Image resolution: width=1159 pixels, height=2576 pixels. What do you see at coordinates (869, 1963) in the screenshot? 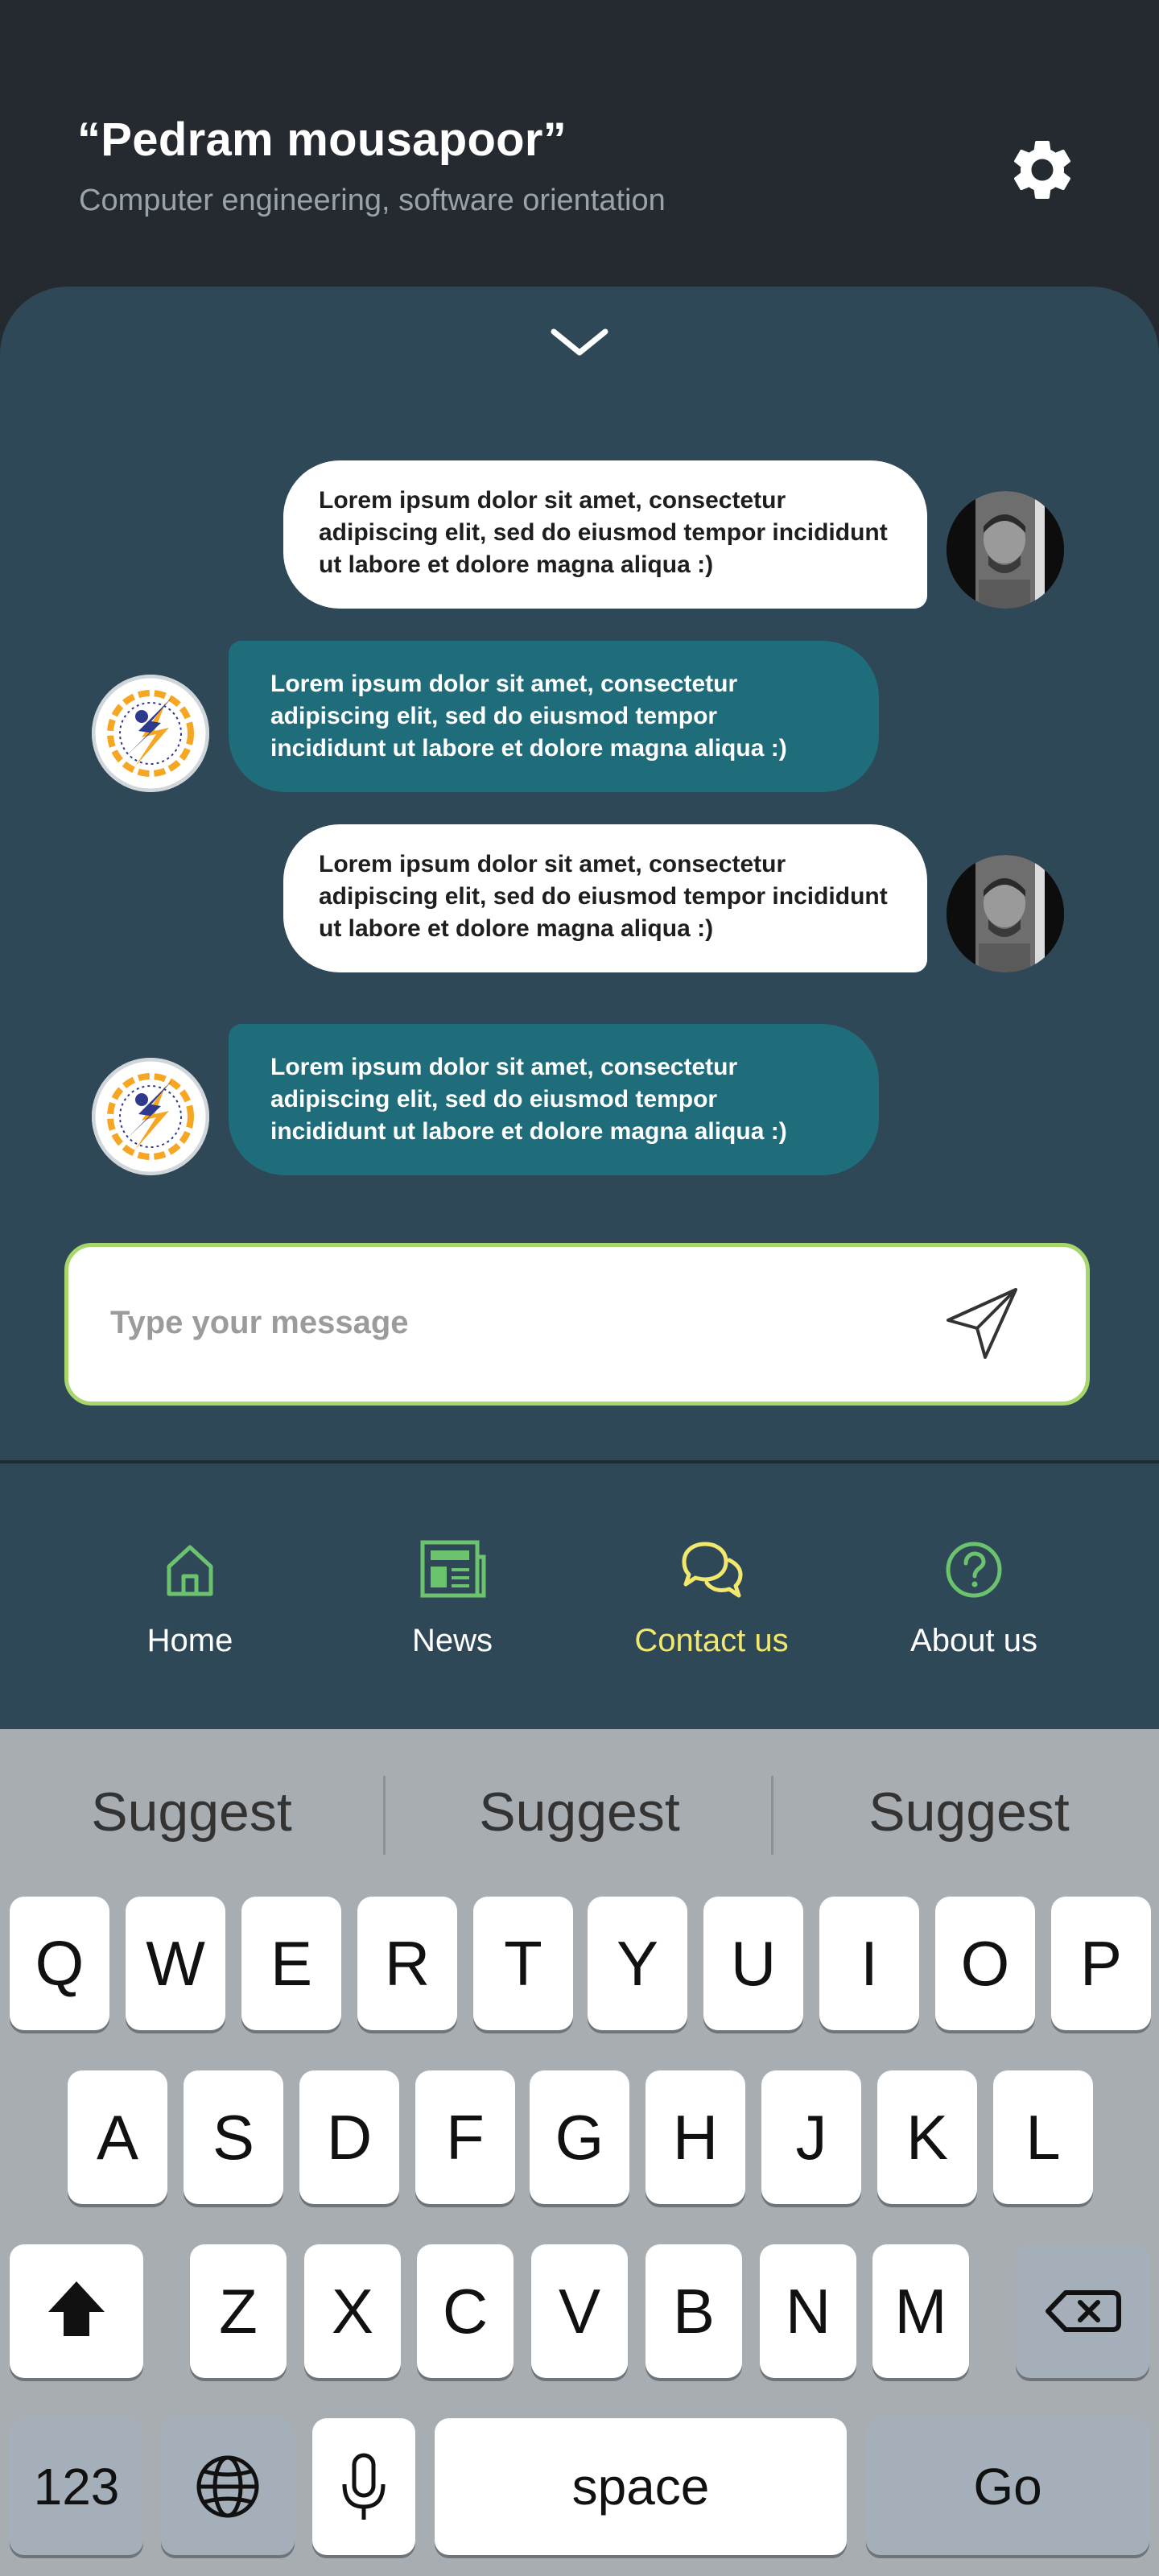
I see `key-i: I` at bounding box center [869, 1963].